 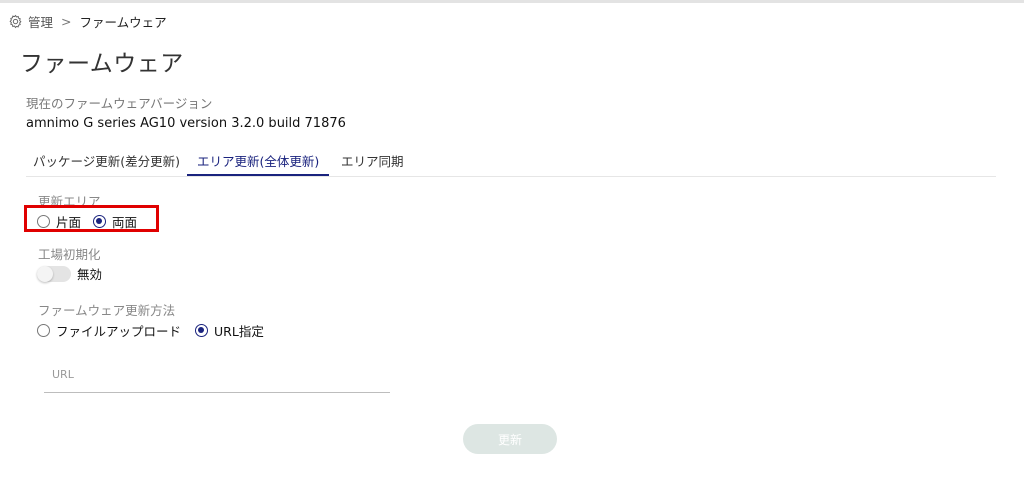 What do you see at coordinates (69, 254) in the screenshot?
I see `factory-reset-label: 工場初期化` at bounding box center [69, 254].